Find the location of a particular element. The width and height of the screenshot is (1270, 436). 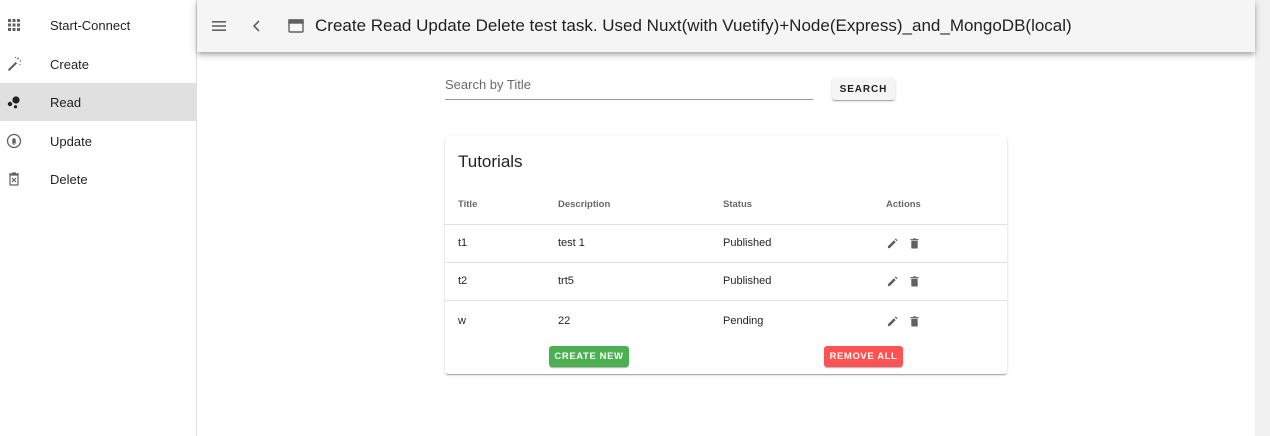

table-row: t1 test 1 Published is located at coordinates (726, 243).